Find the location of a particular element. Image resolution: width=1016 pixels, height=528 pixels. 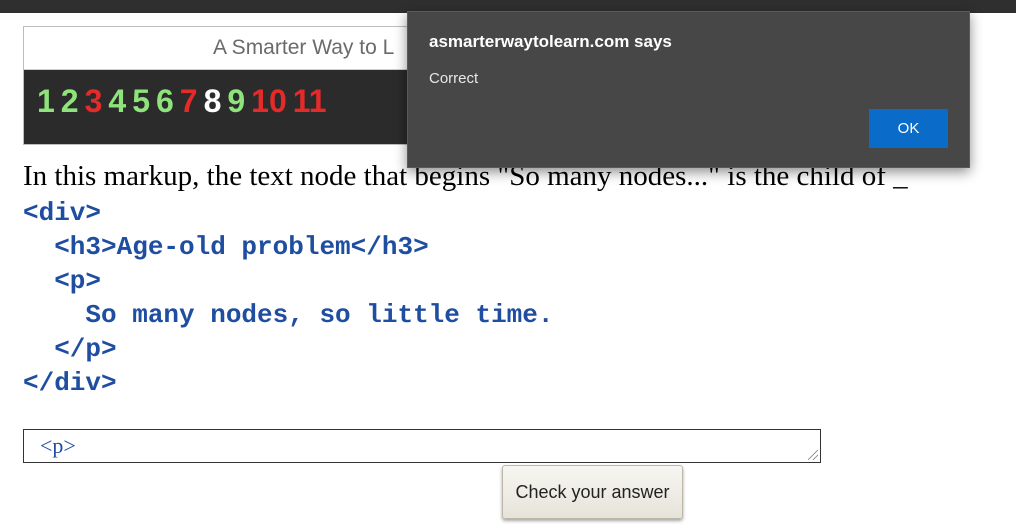

chapter-number-8: 8 is located at coordinates (213, 101).